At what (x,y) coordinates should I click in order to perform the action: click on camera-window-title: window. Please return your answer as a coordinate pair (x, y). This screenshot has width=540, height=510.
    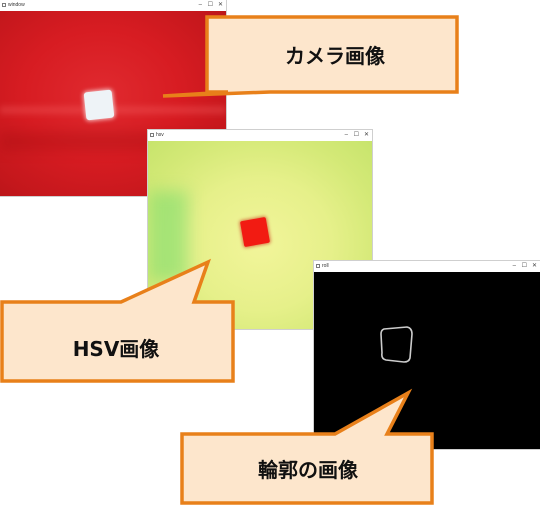
    Looking at the image, I should click on (16, 5).